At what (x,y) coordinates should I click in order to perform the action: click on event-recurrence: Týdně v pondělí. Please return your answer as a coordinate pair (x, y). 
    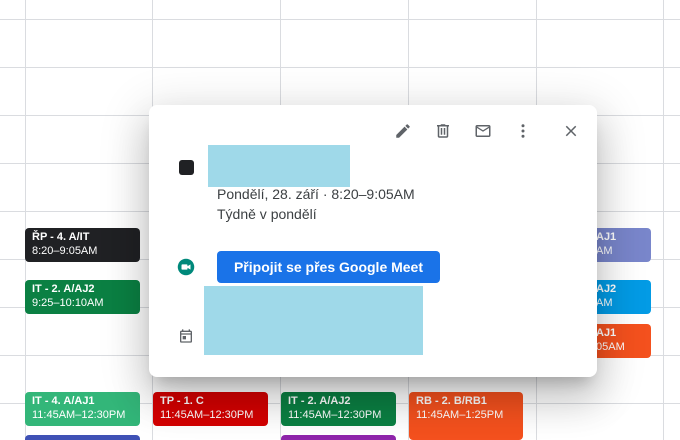
    Looking at the image, I should click on (267, 214).